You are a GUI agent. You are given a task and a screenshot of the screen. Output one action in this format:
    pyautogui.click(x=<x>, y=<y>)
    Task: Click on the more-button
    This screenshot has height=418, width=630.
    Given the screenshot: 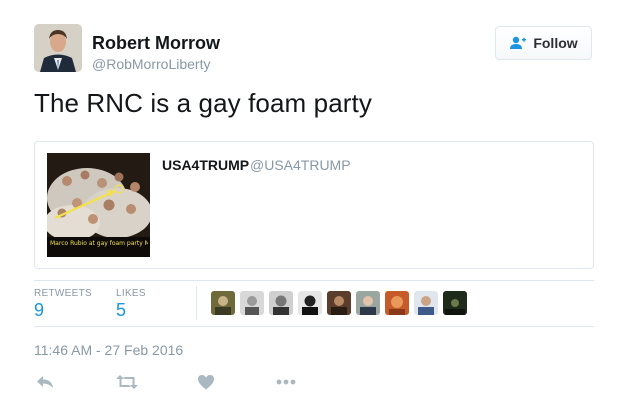 What is the action you would take?
    pyautogui.click(x=286, y=382)
    